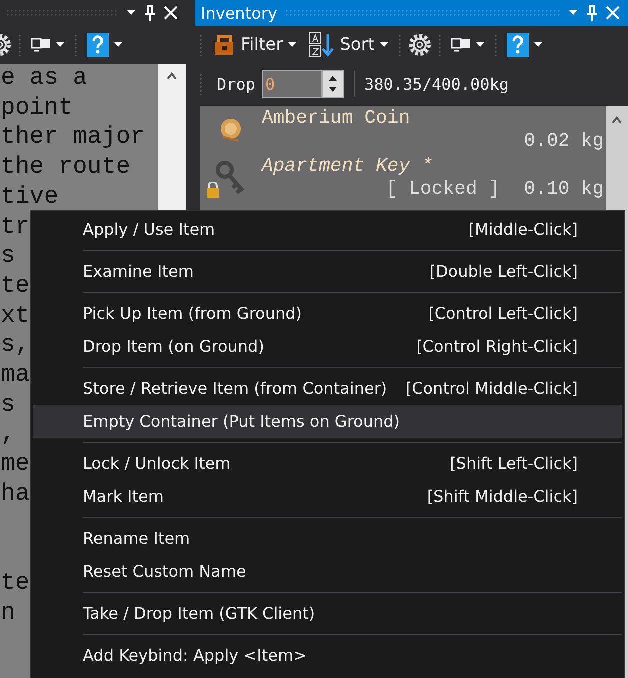 This screenshot has width=628, height=678. What do you see at coordinates (327, 313) in the screenshot?
I see `menu-item: Pick Up Item (from Ground) [Control Left-Click]` at bounding box center [327, 313].